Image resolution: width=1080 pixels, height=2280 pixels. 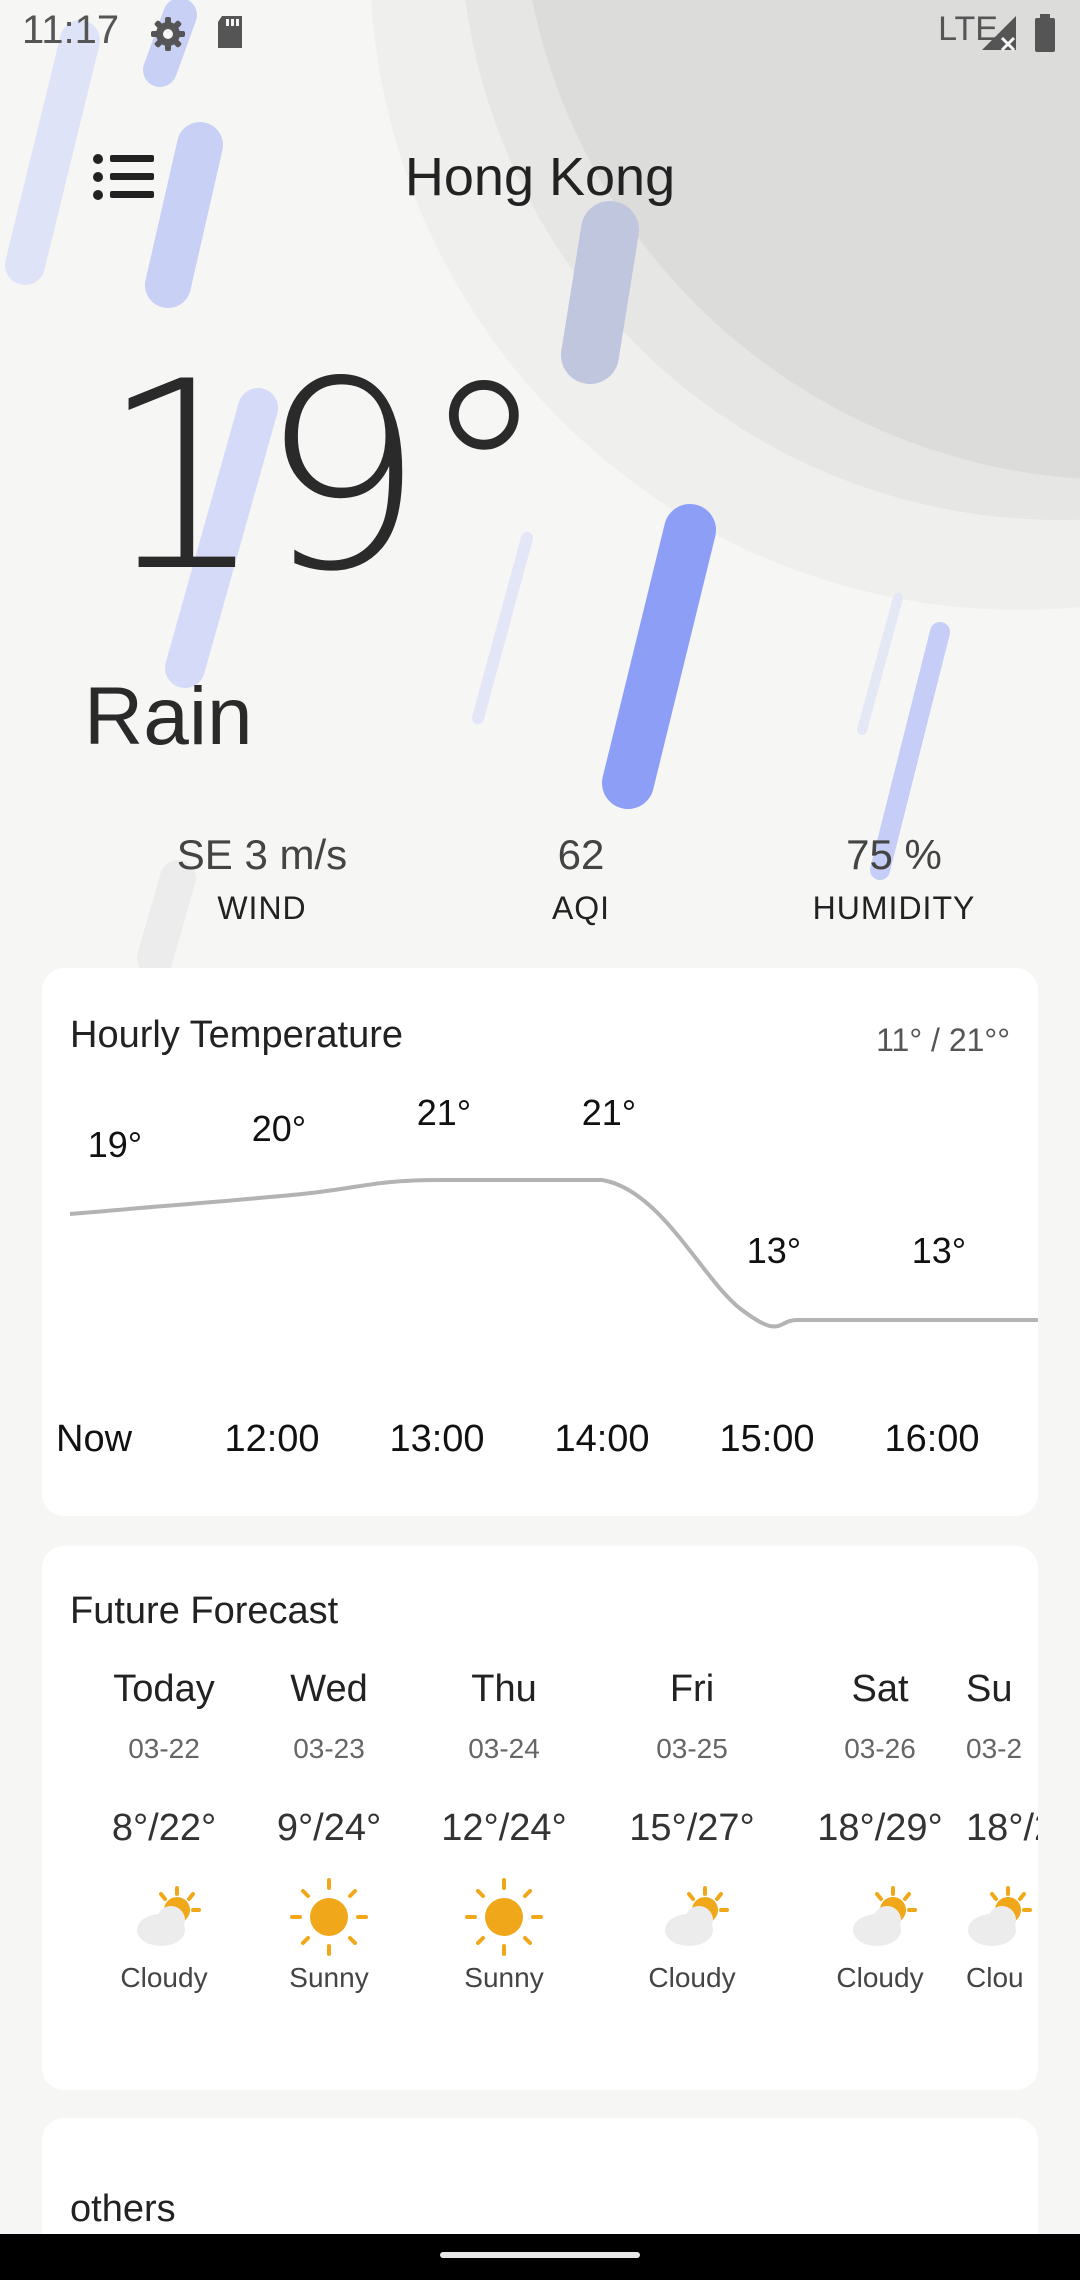 I want to click on aqi-metric: 62 AQI, so click(x=581, y=880).